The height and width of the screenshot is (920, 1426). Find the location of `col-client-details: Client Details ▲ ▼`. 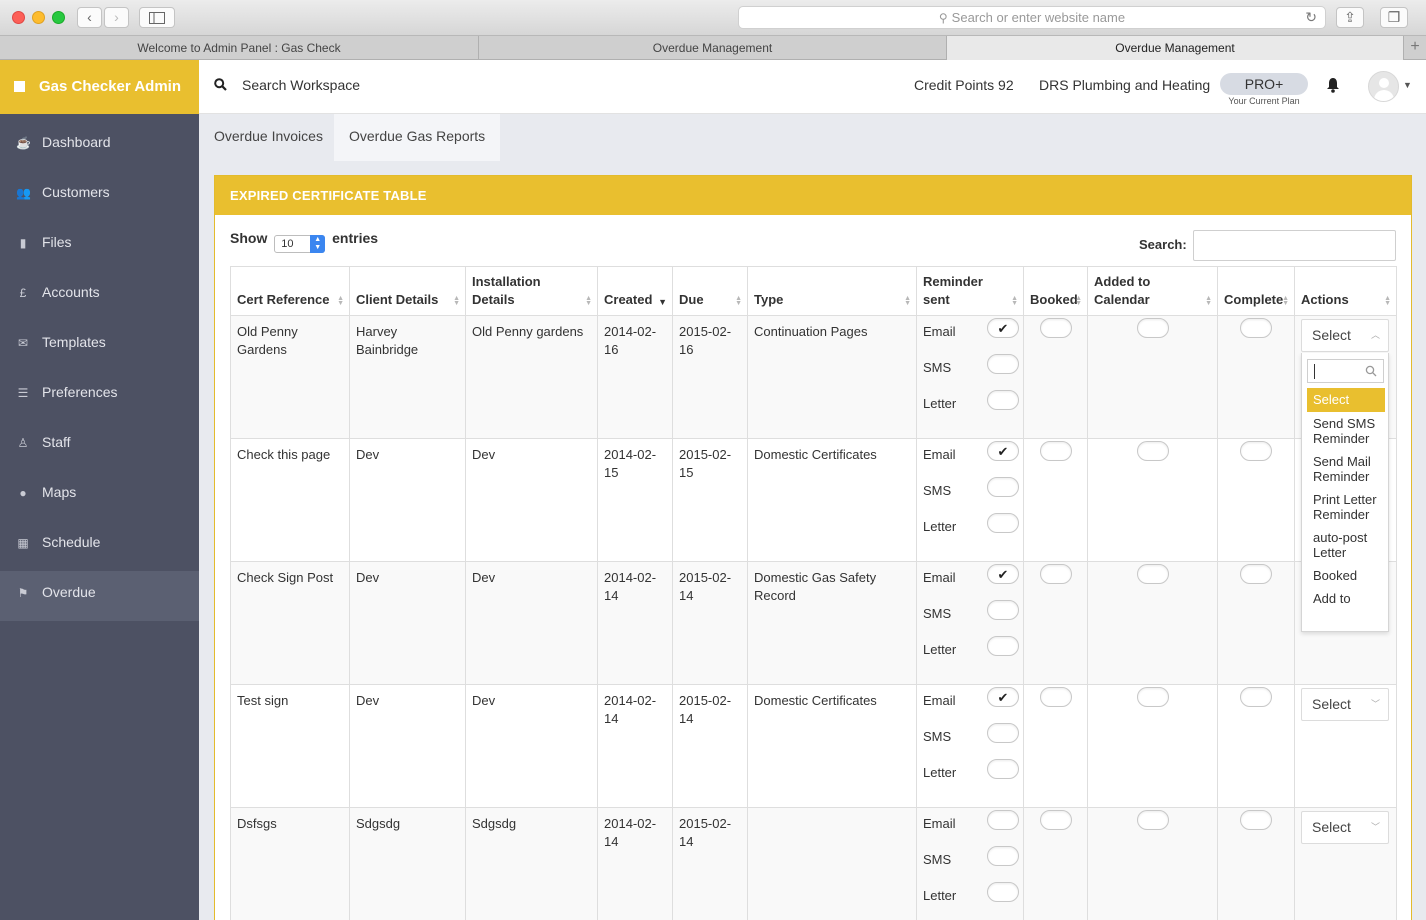

col-client-details: Client Details ▲ ▼ is located at coordinates (407, 291).